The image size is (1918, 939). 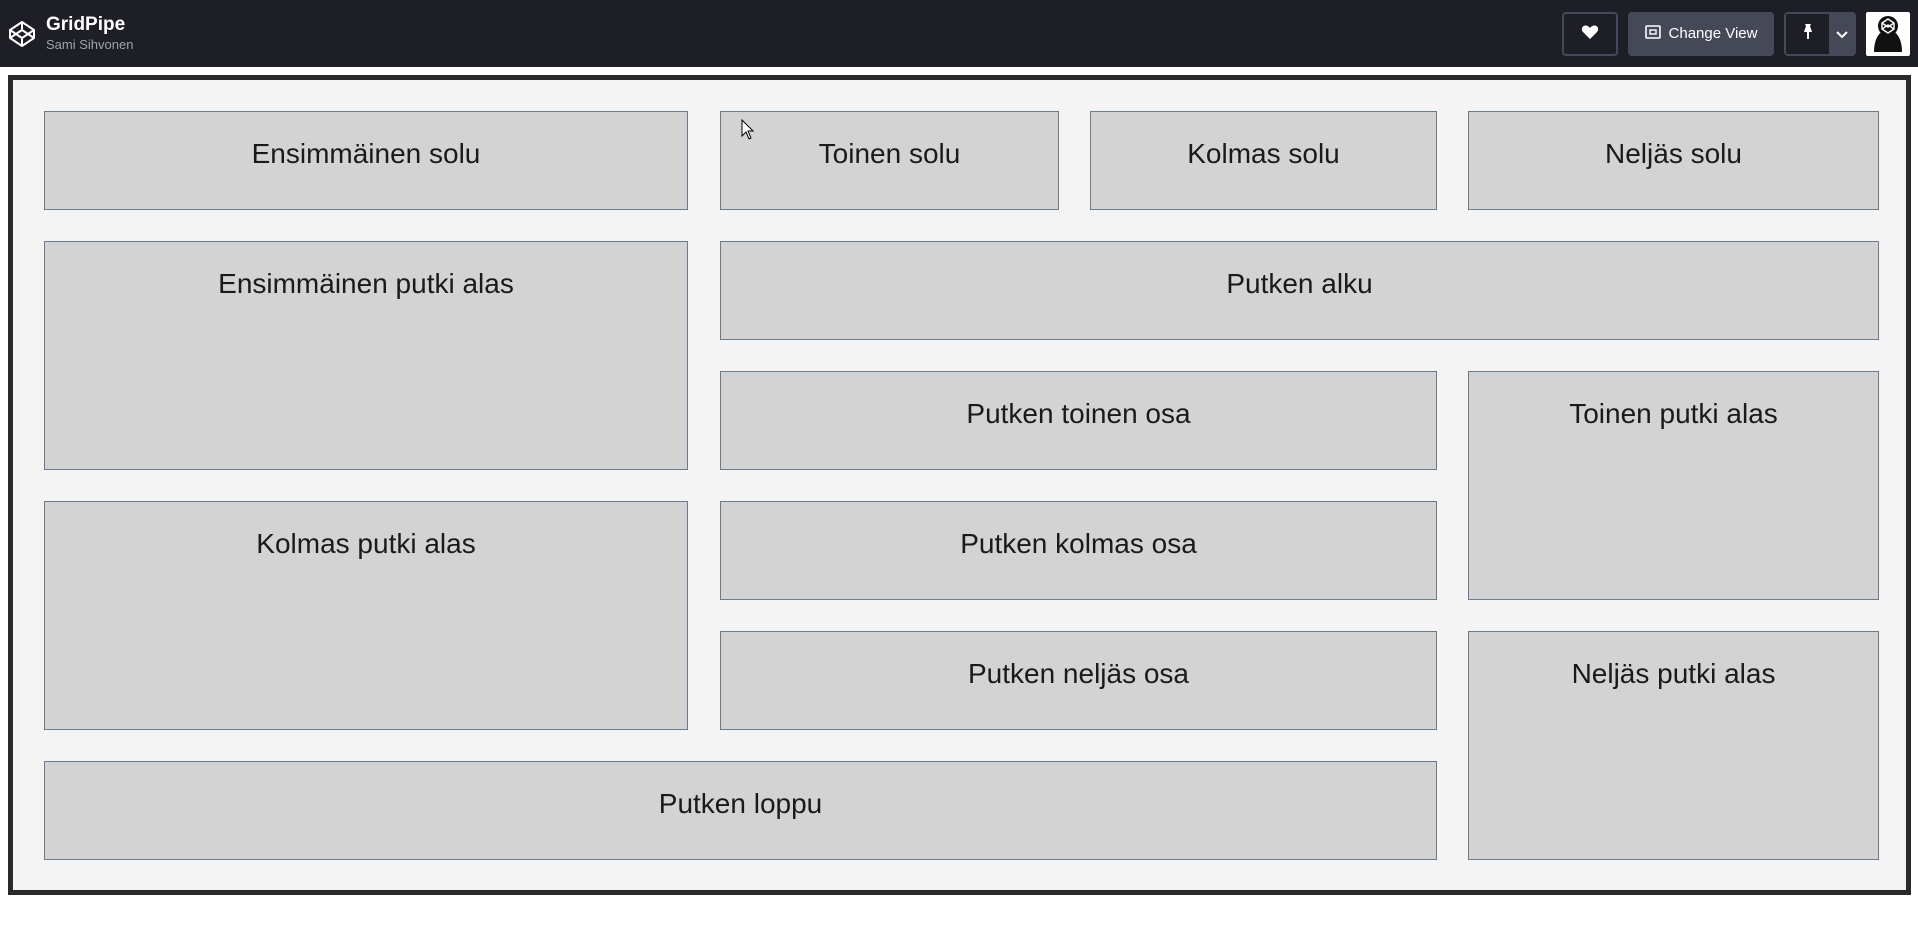 What do you see at coordinates (748, 129) in the screenshot?
I see `mouse-cursor-icon` at bounding box center [748, 129].